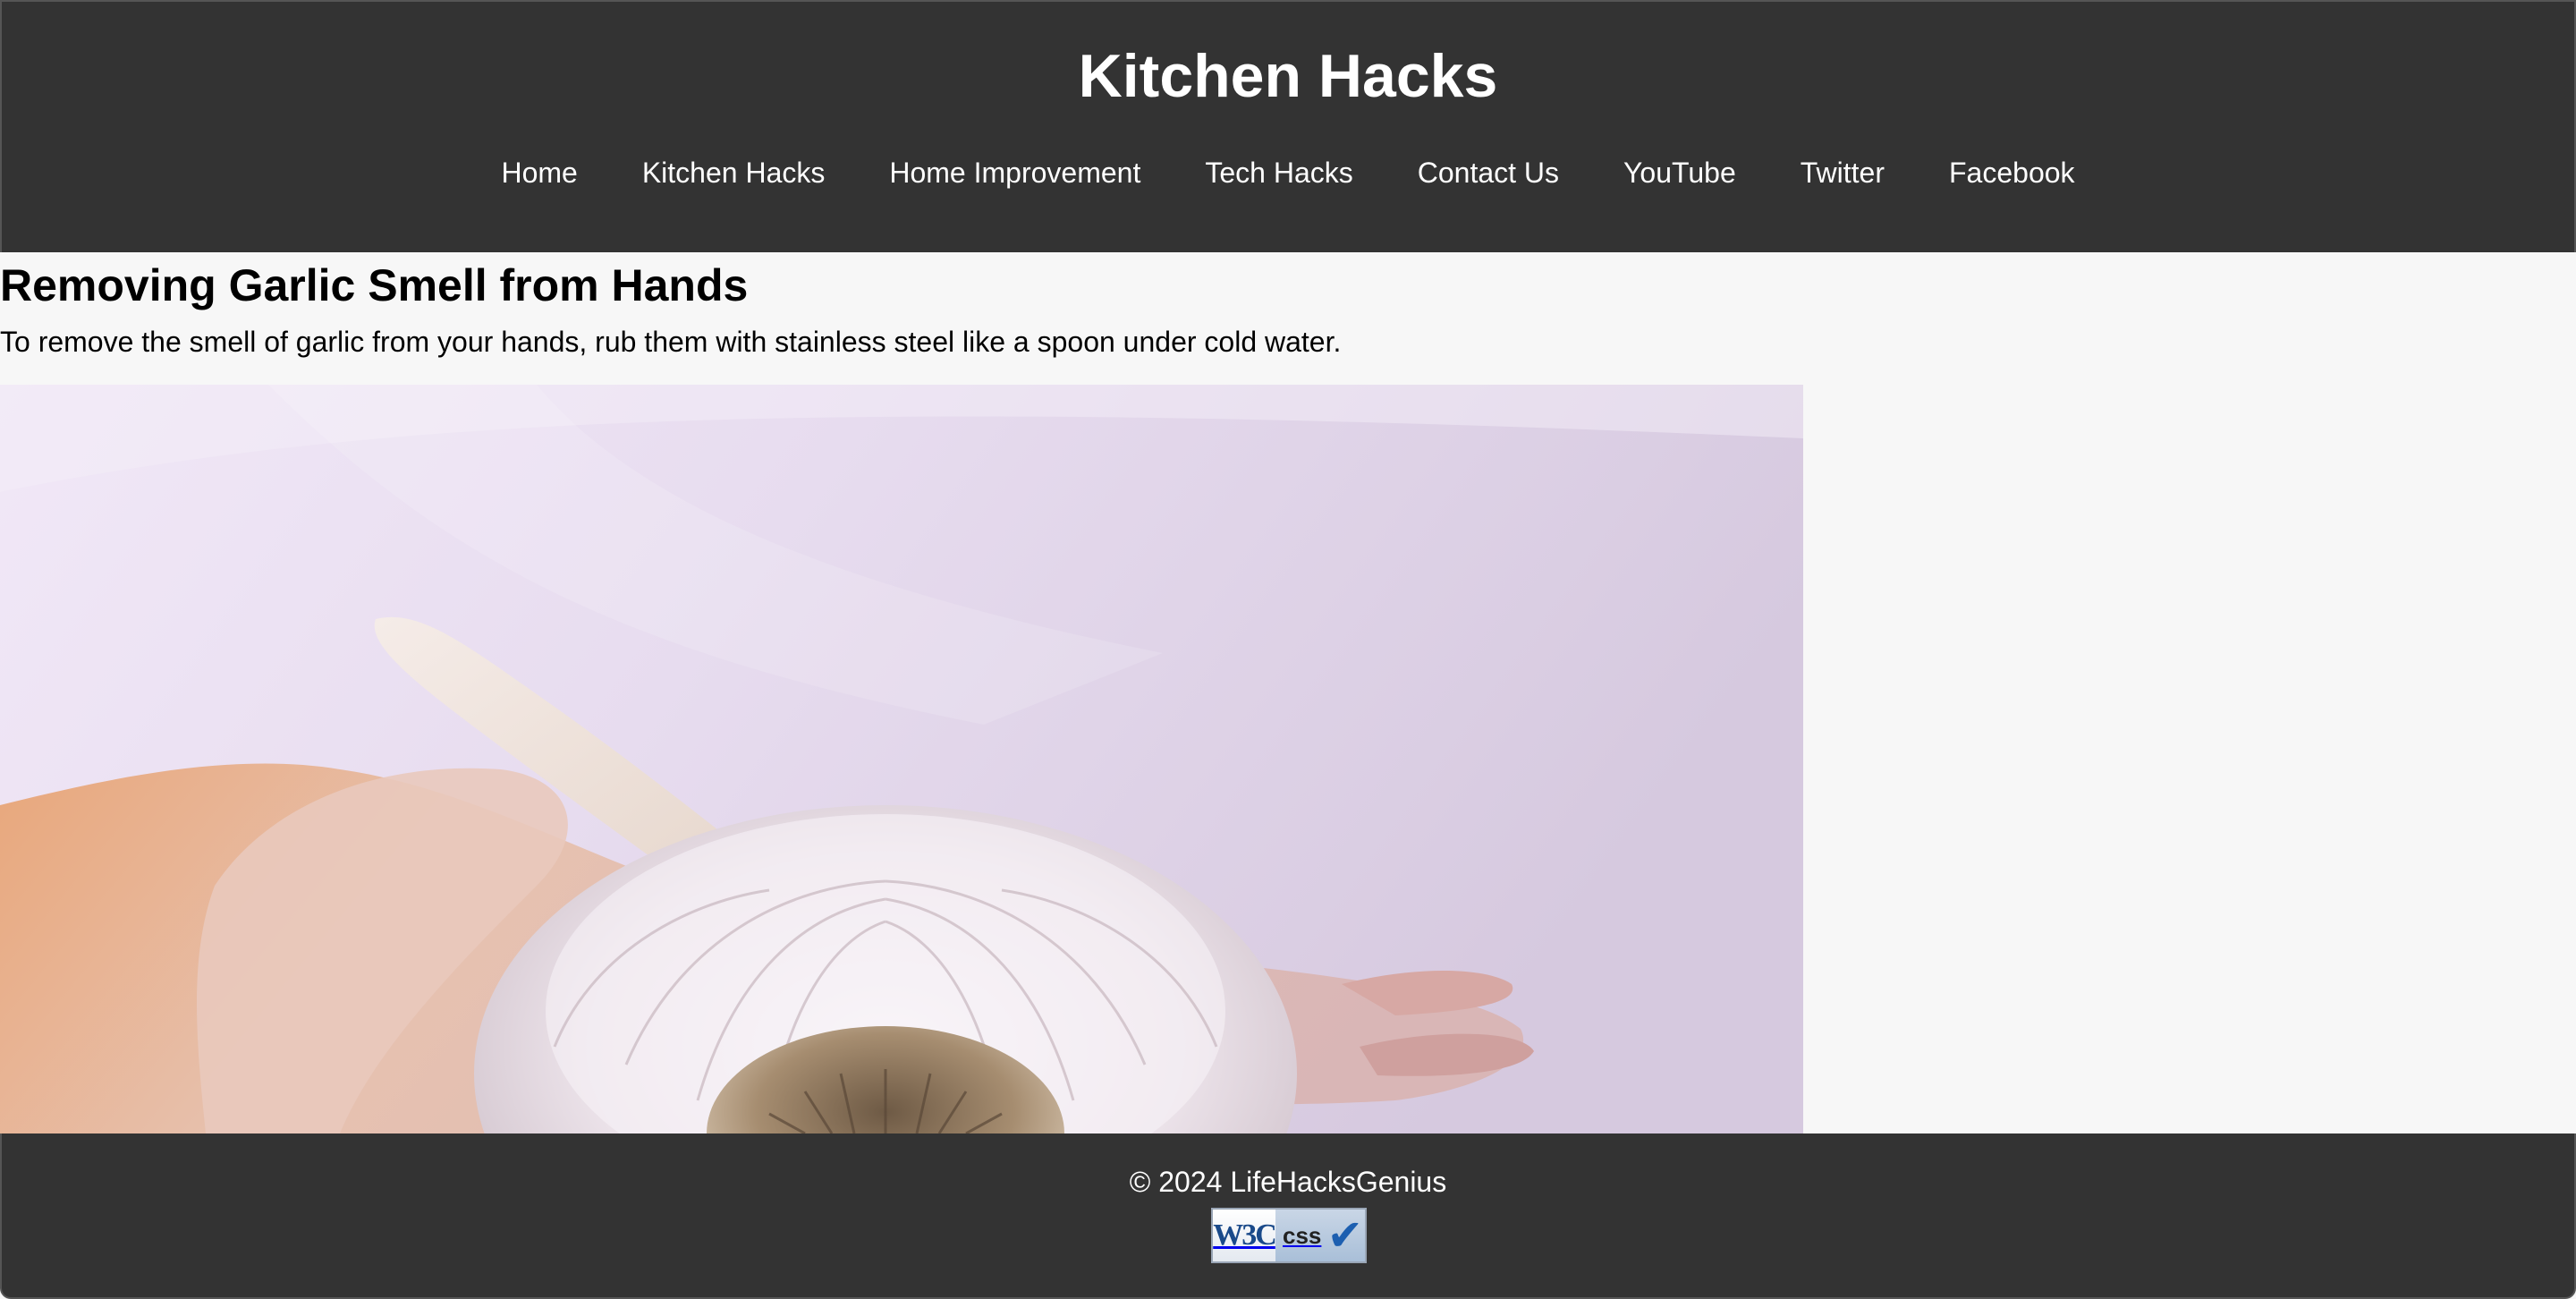  What do you see at coordinates (1245, 1235) in the screenshot?
I see `w3c-logo-text: W3C` at bounding box center [1245, 1235].